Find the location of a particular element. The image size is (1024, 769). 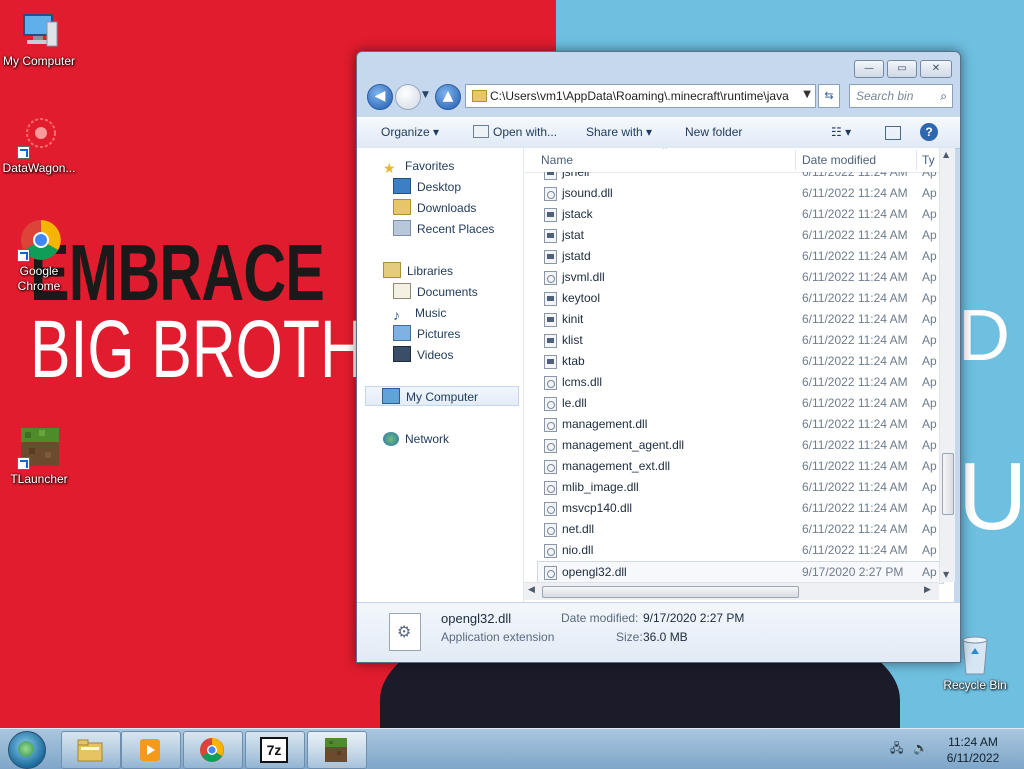

scroll-left-icon: ◀ is located at coordinates (531, 590).